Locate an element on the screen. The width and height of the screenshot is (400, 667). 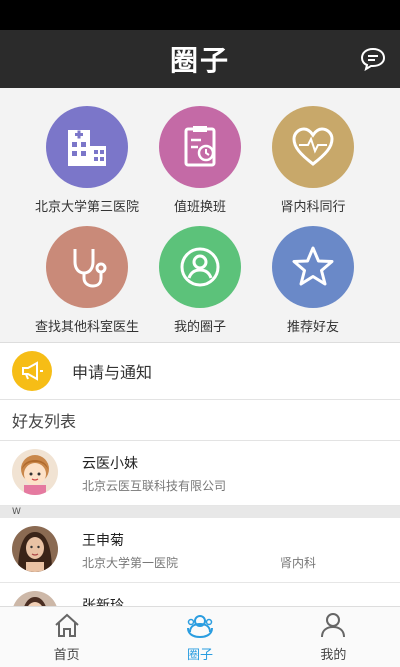
clipboard-clock-icon is located at coordinates (200, 147).